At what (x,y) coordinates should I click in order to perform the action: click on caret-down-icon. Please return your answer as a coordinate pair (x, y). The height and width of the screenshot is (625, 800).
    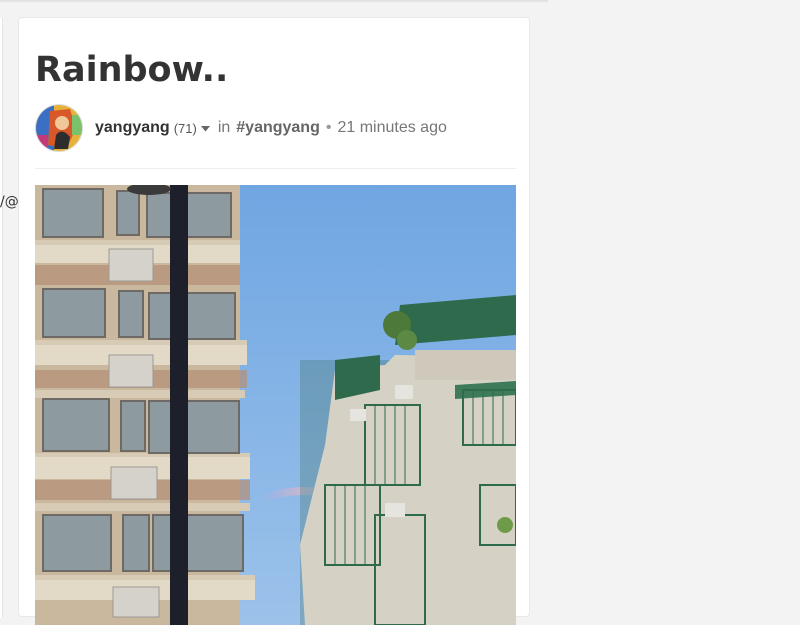
    Looking at the image, I should click on (205, 128).